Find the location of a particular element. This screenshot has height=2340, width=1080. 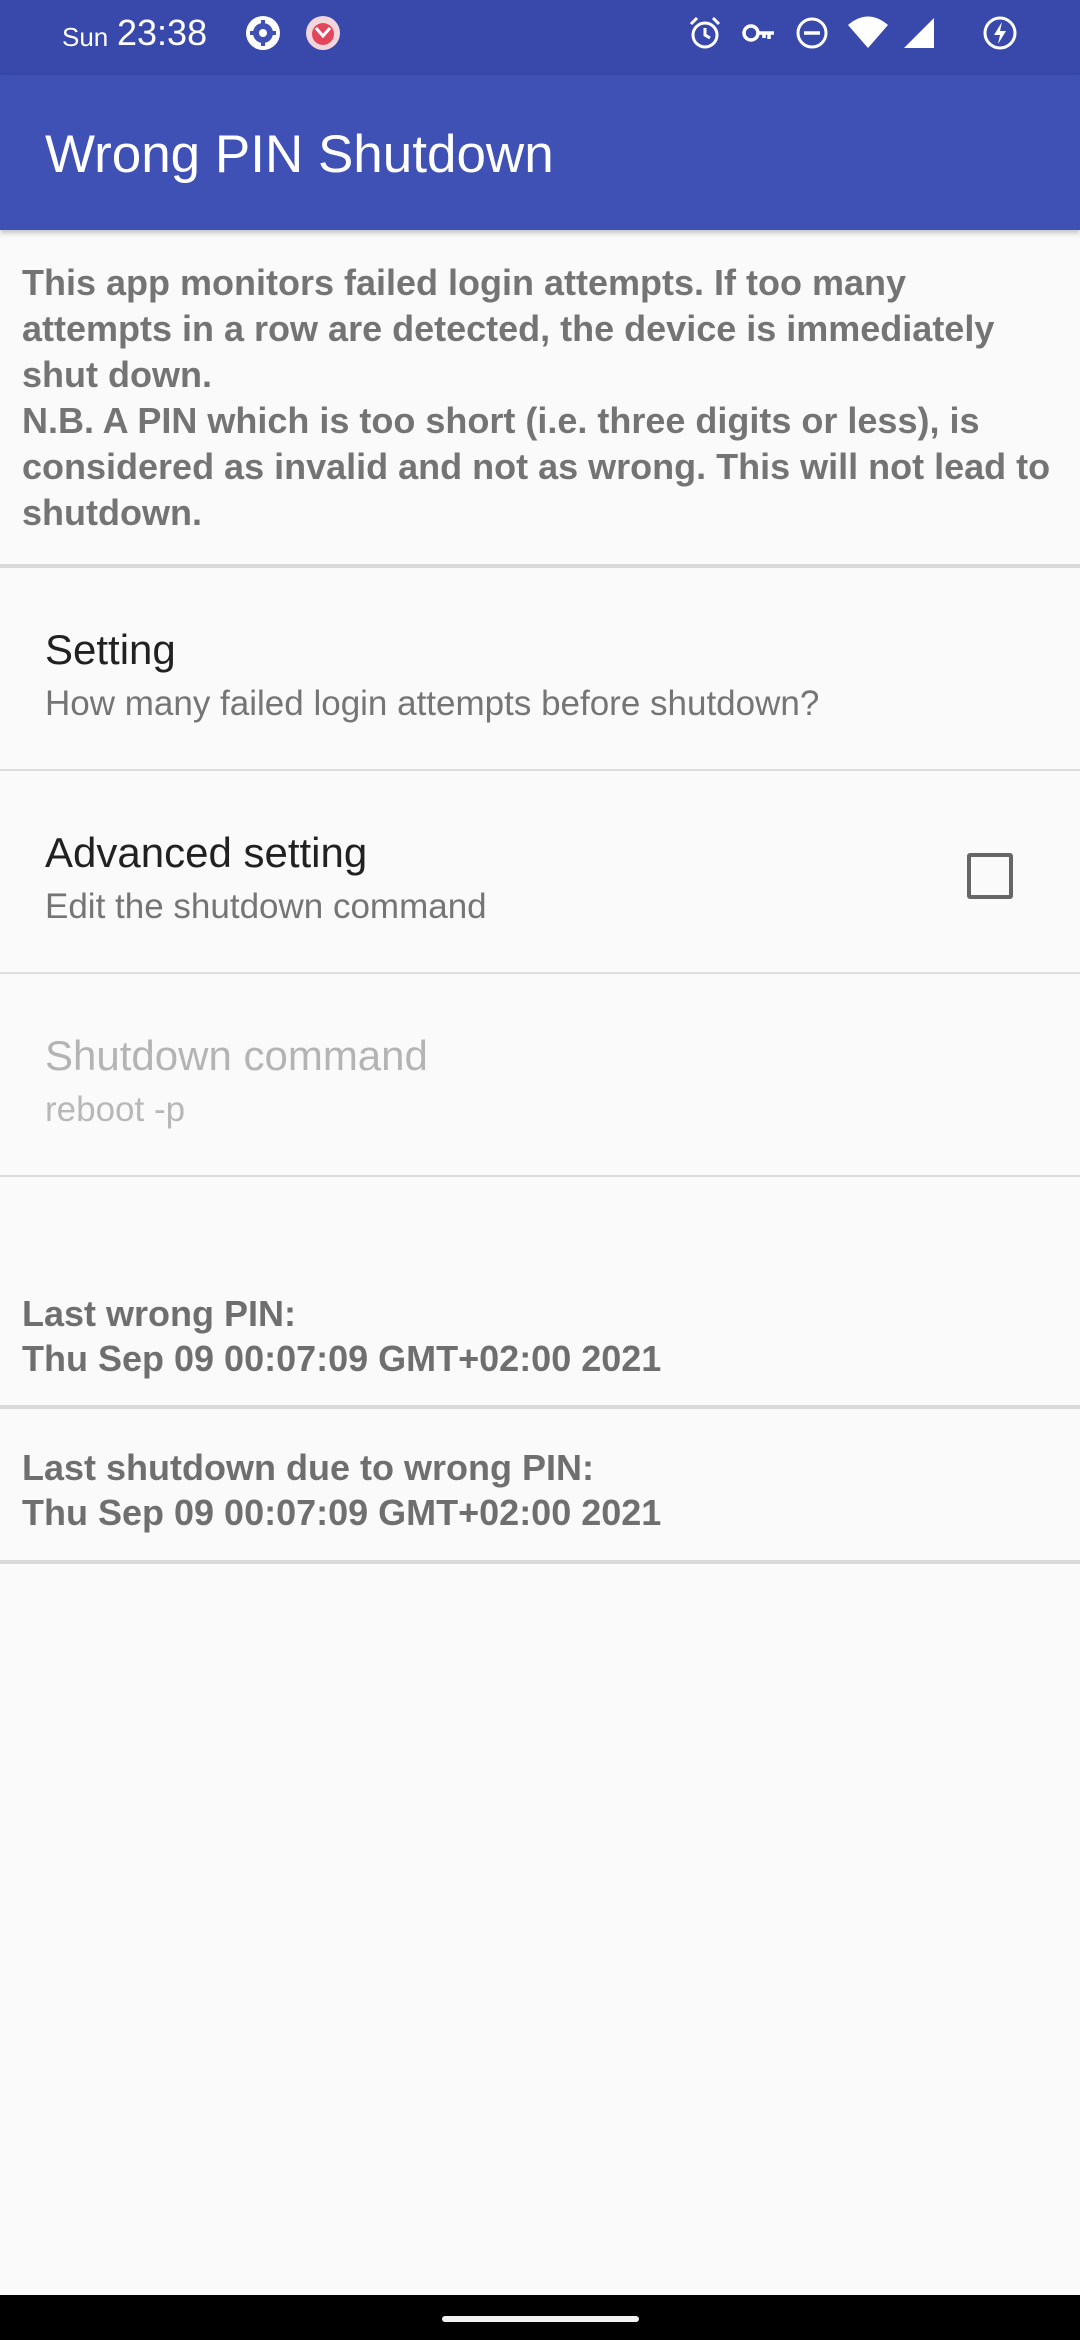

vpn-key-icon is located at coordinates (758, 33).